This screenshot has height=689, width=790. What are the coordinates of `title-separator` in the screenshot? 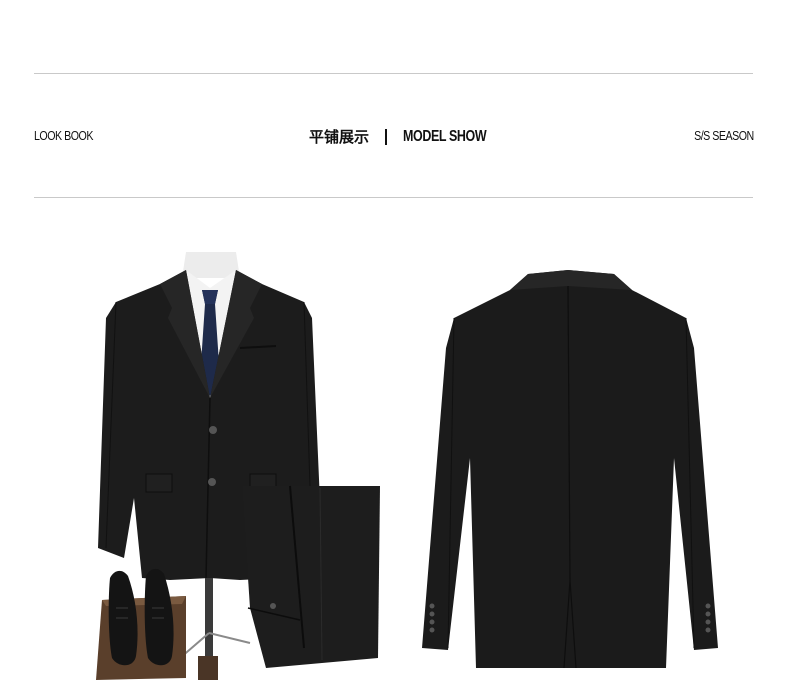 It's located at (386, 136).